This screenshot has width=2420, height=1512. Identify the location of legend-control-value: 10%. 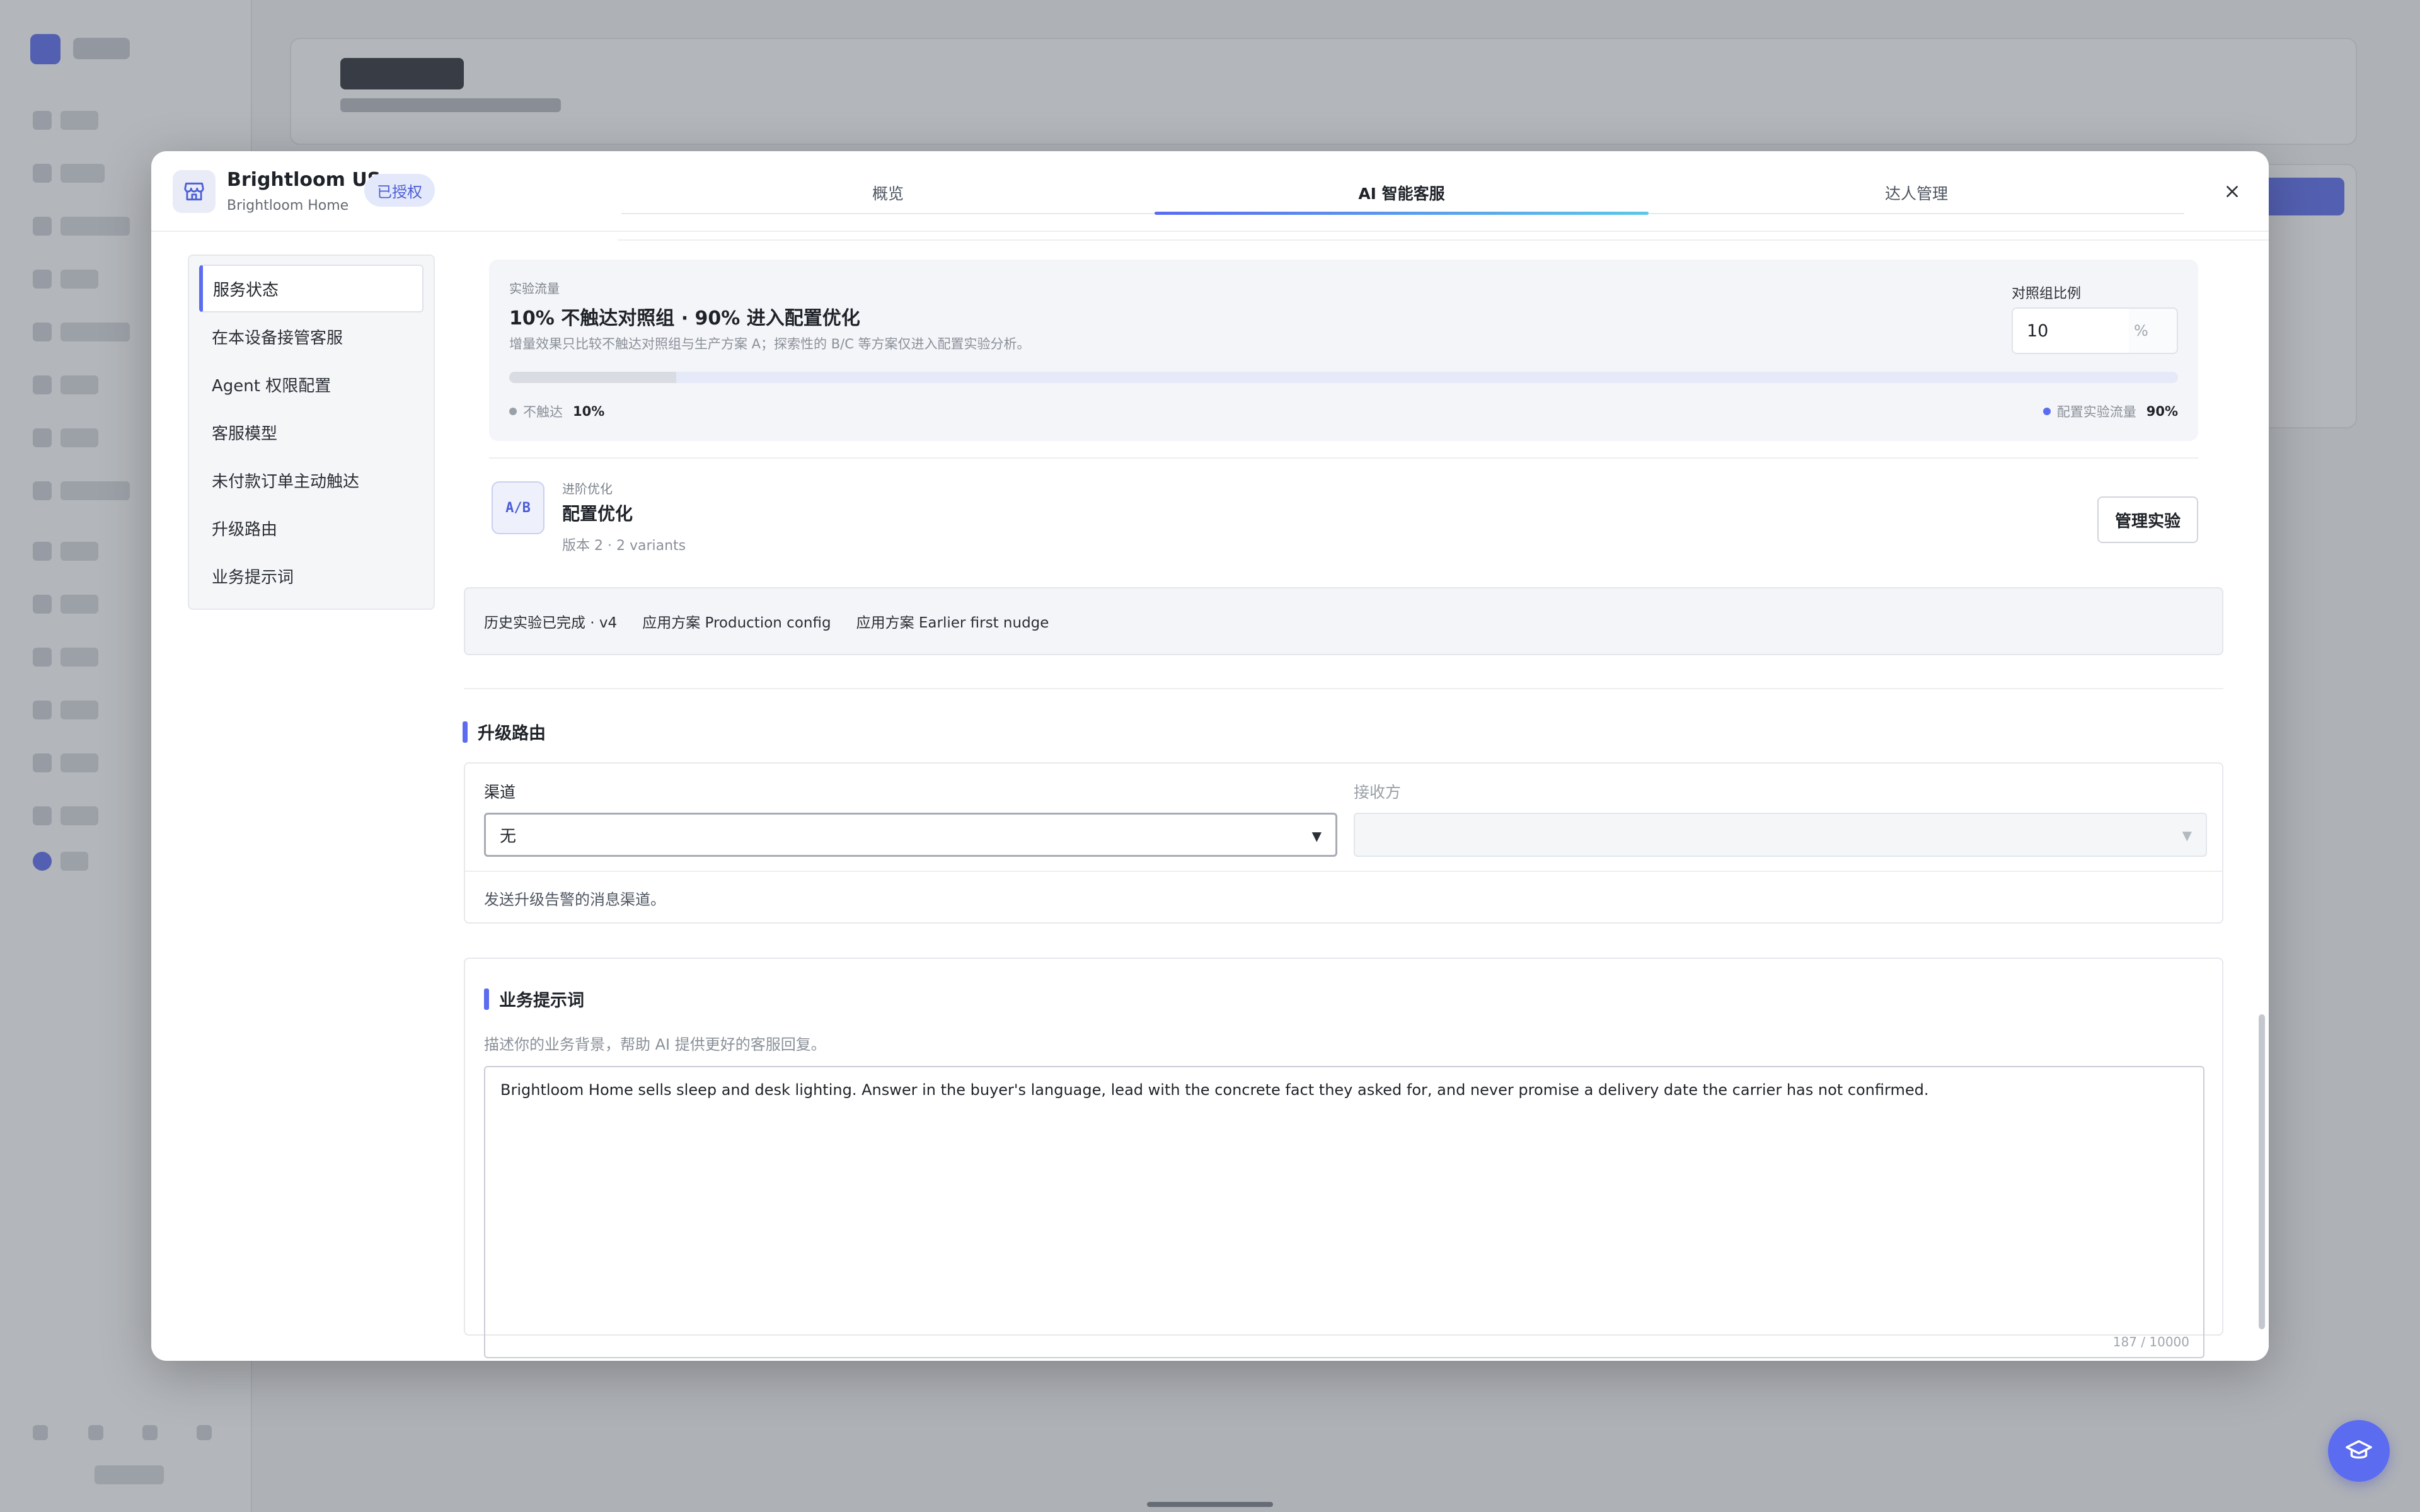
(589, 411).